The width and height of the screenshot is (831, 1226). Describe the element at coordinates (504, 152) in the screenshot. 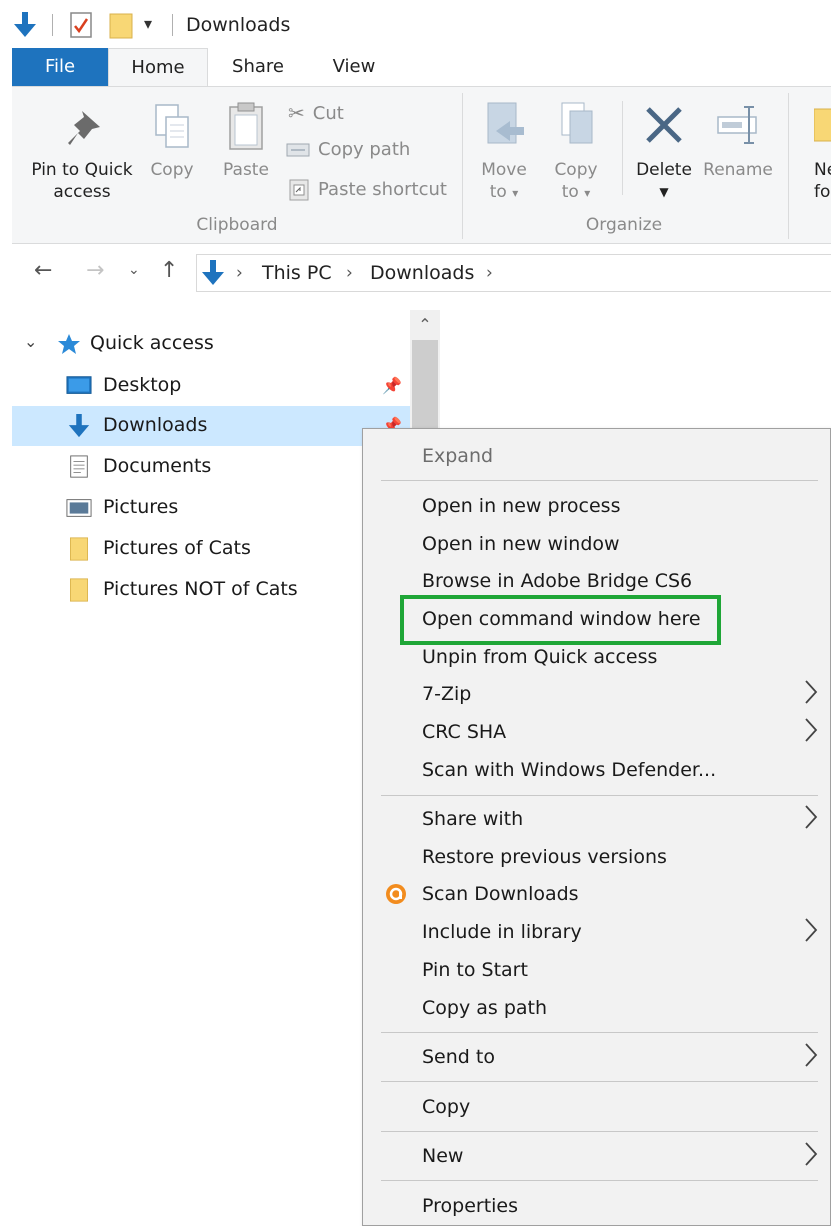

I see `move-to-button: Move to ▾` at that location.